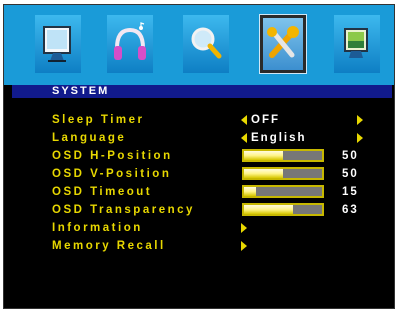 The width and height of the screenshot is (401, 310). What do you see at coordinates (89, 138) in the screenshot?
I see `language-label: Language` at bounding box center [89, 138].